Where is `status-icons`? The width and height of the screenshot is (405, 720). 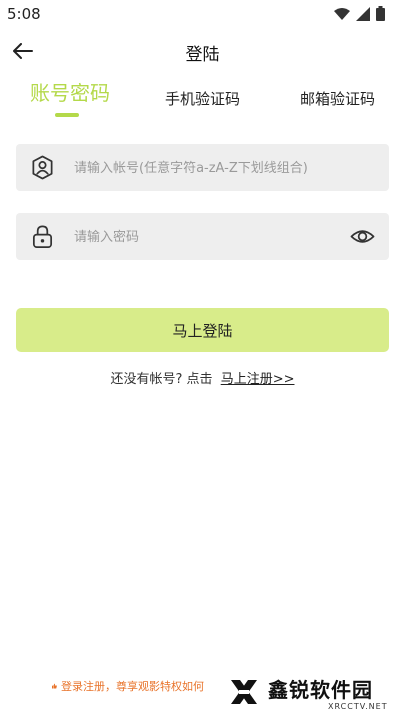
status-icons is located at coordinates (359, 13).